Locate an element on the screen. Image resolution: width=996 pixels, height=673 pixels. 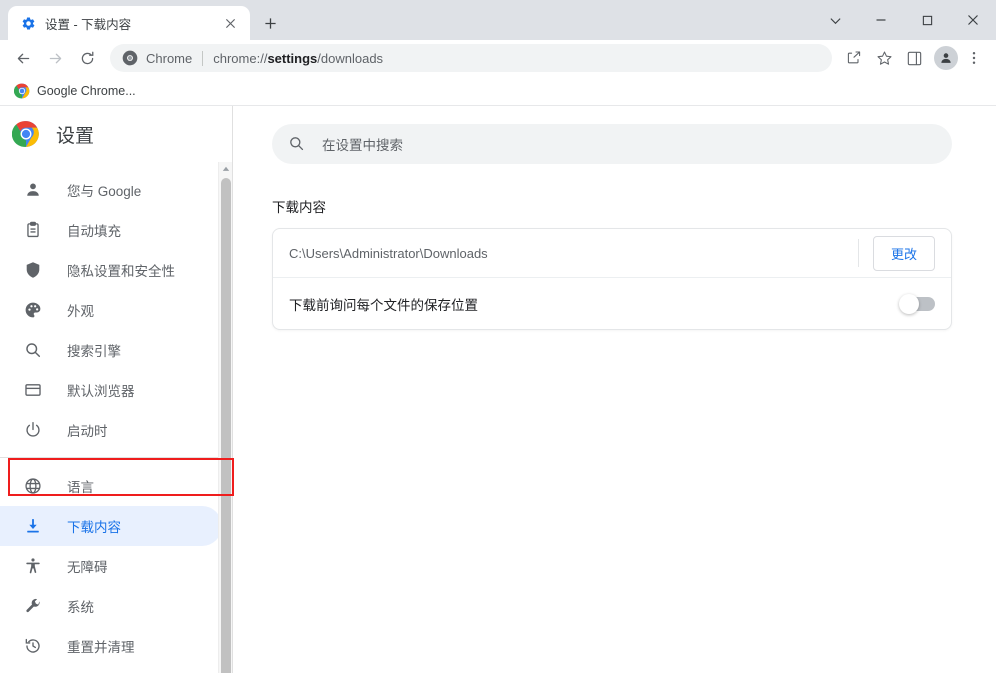
sidebar-item-label: 无障碍 is located at coordinates (87, 567).